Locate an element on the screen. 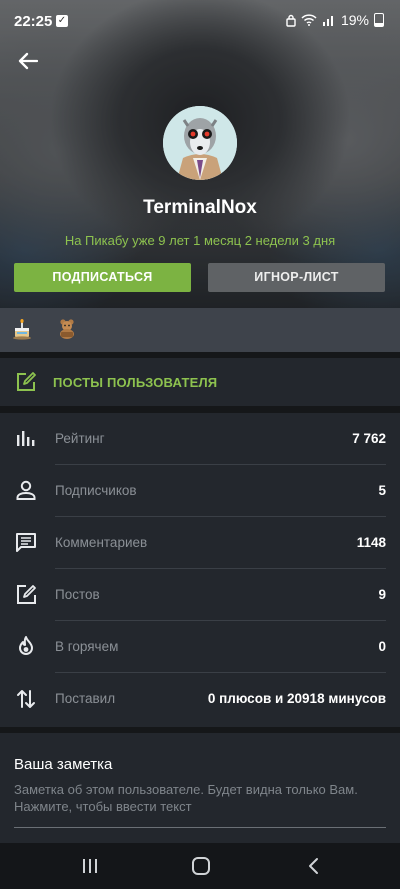 This screenshot has width=400, height=889. flame-icon is located at coordinates (26, 645).